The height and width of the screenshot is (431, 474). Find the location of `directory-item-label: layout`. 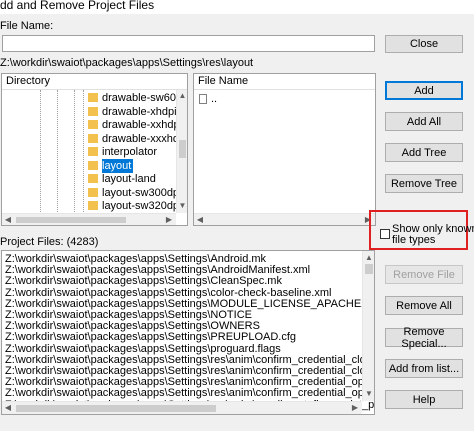

directory-item-label: layout is located at coordinates (118, 165).